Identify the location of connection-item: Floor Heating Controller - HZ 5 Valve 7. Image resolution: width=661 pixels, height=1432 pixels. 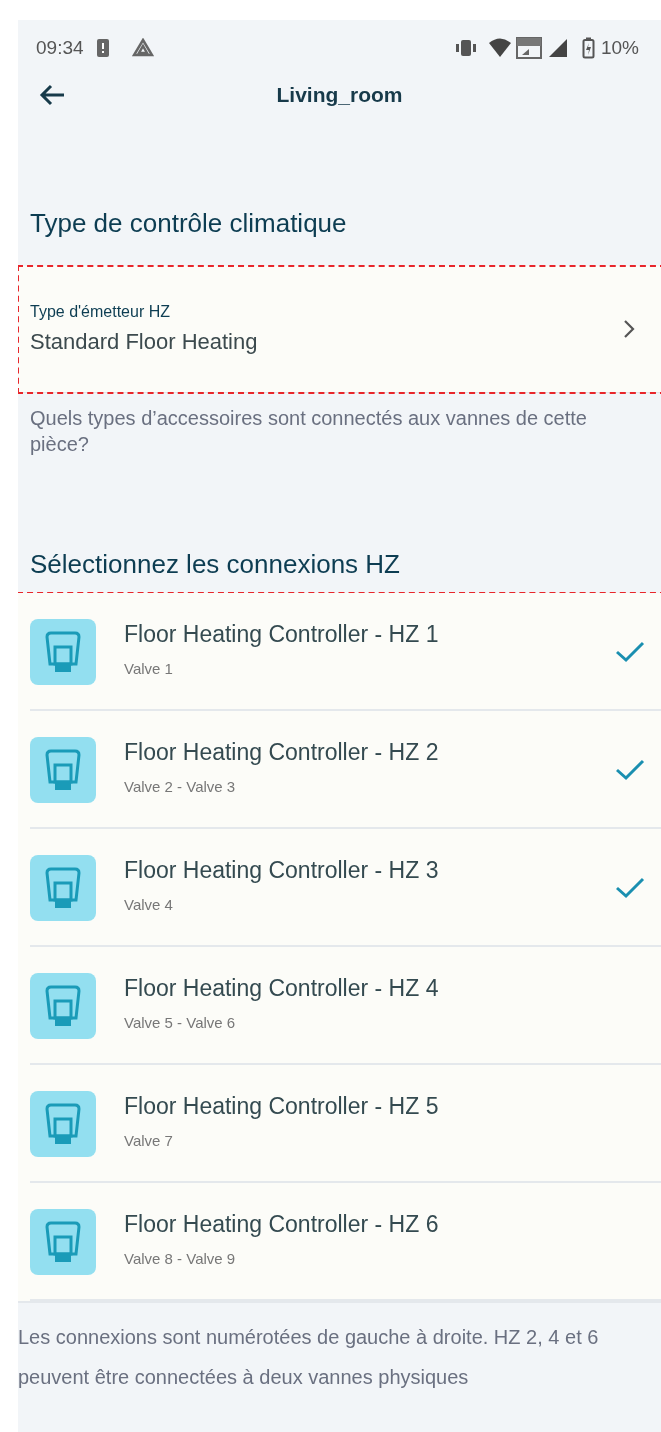
(339, 1124).